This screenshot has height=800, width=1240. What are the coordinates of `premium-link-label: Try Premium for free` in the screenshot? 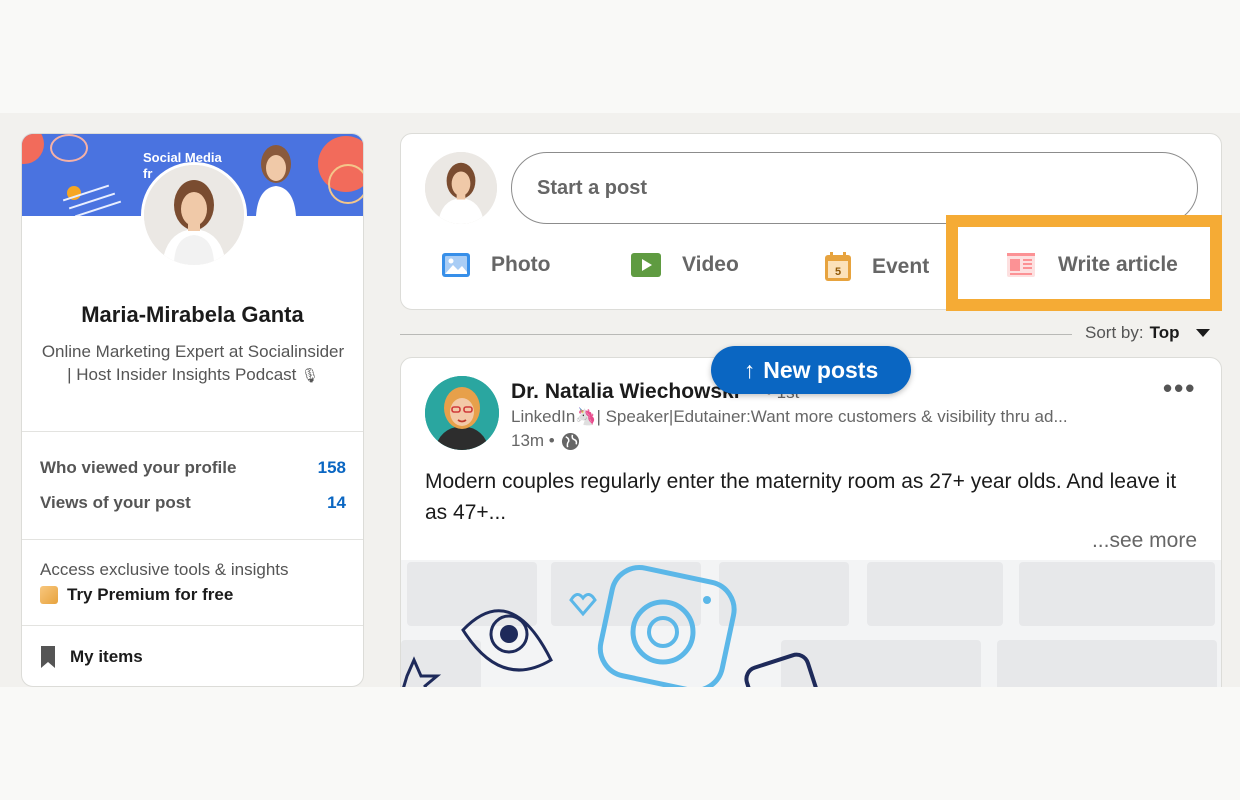 It's located at (150, 594).